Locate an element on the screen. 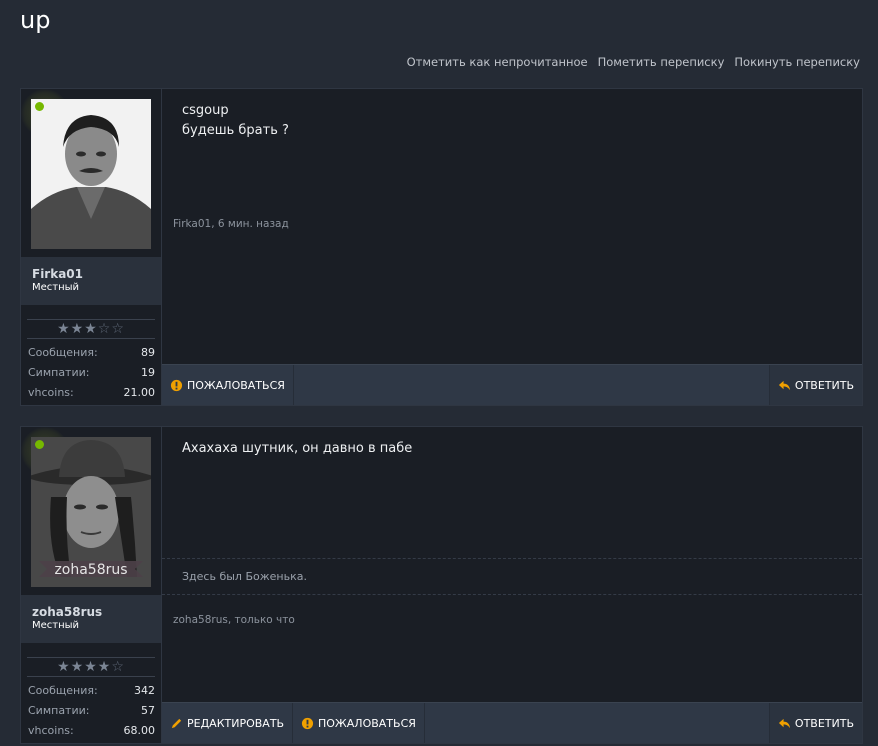  rating-stars: ★★★★☆ is located at coordinates (91, 667).